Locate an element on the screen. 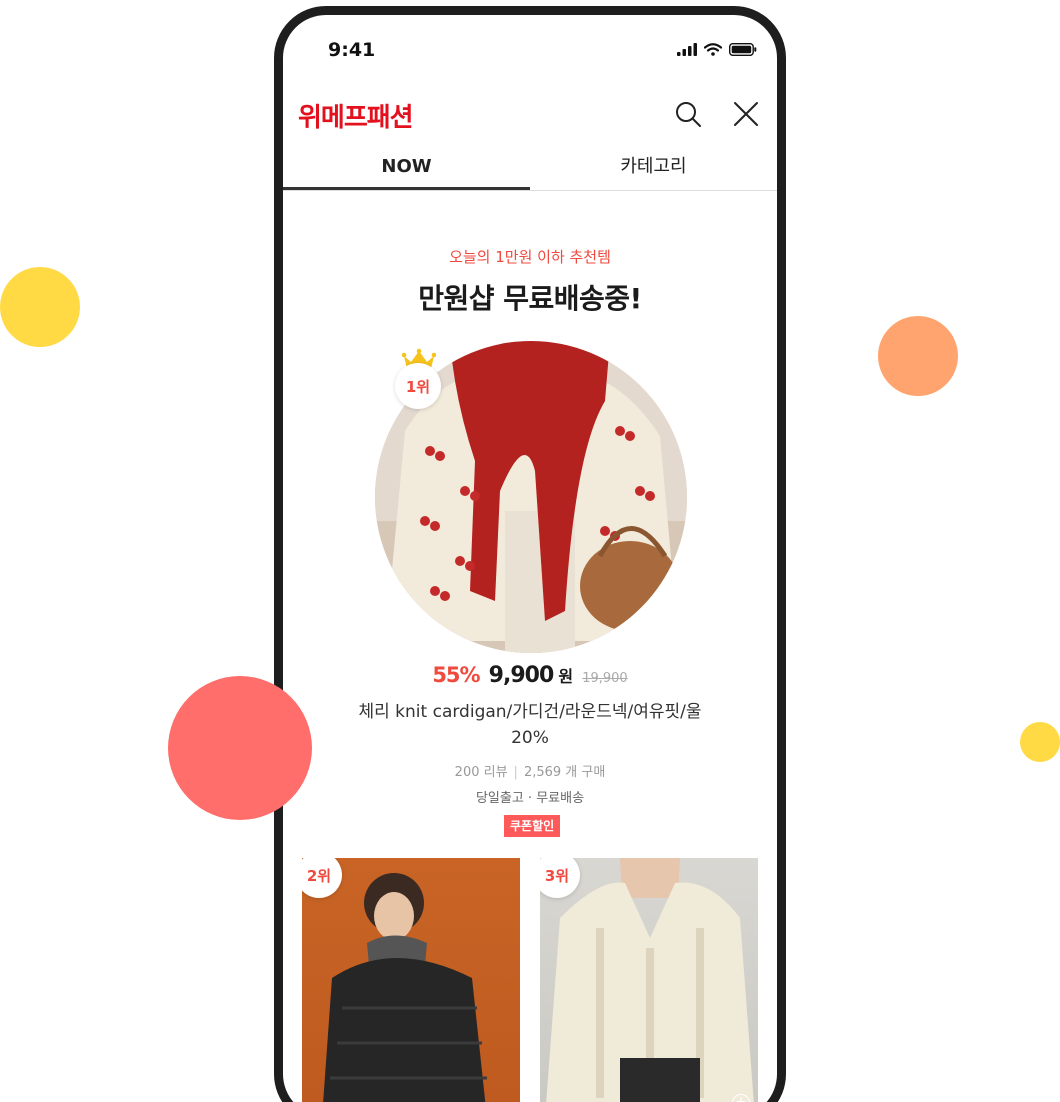 This screenshot has height=1102, width=1060. discount-rate: 55% is located at coordinates (456, 675).